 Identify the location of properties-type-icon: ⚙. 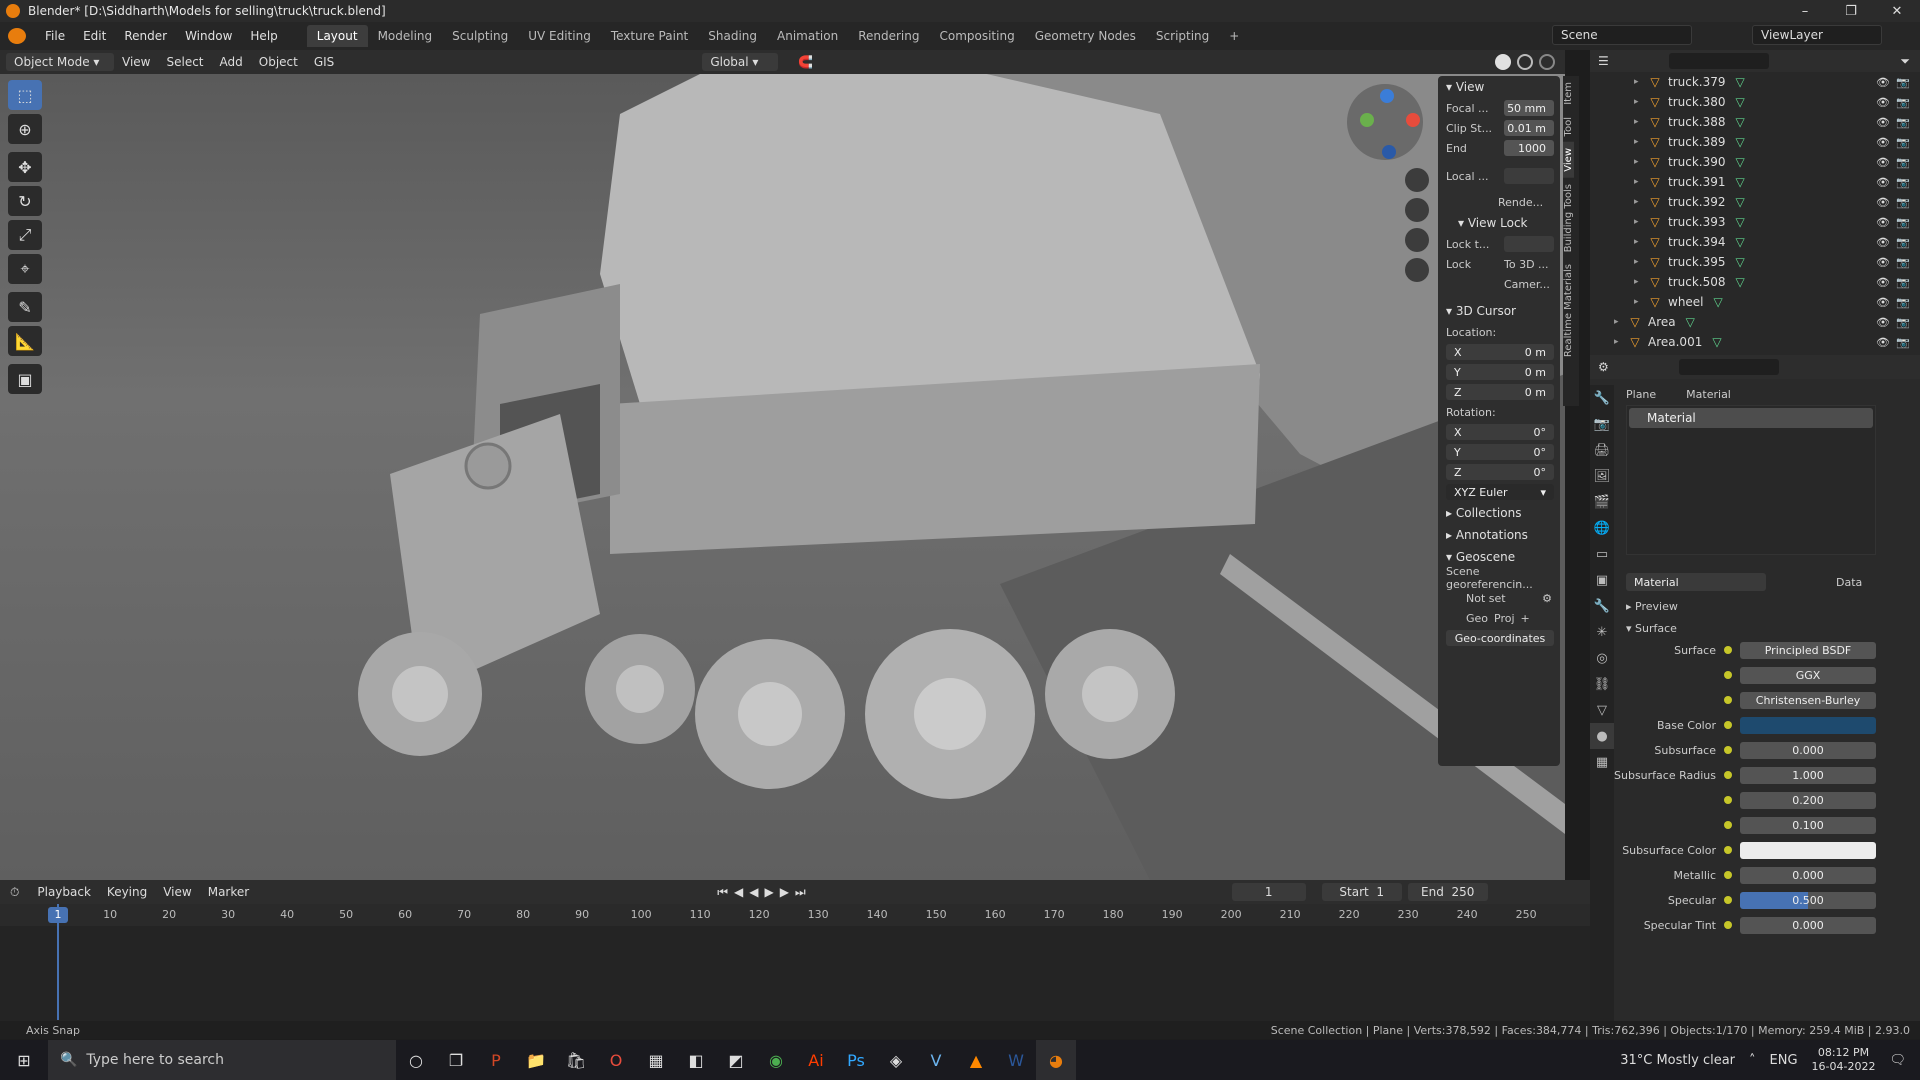
(1603, 367).